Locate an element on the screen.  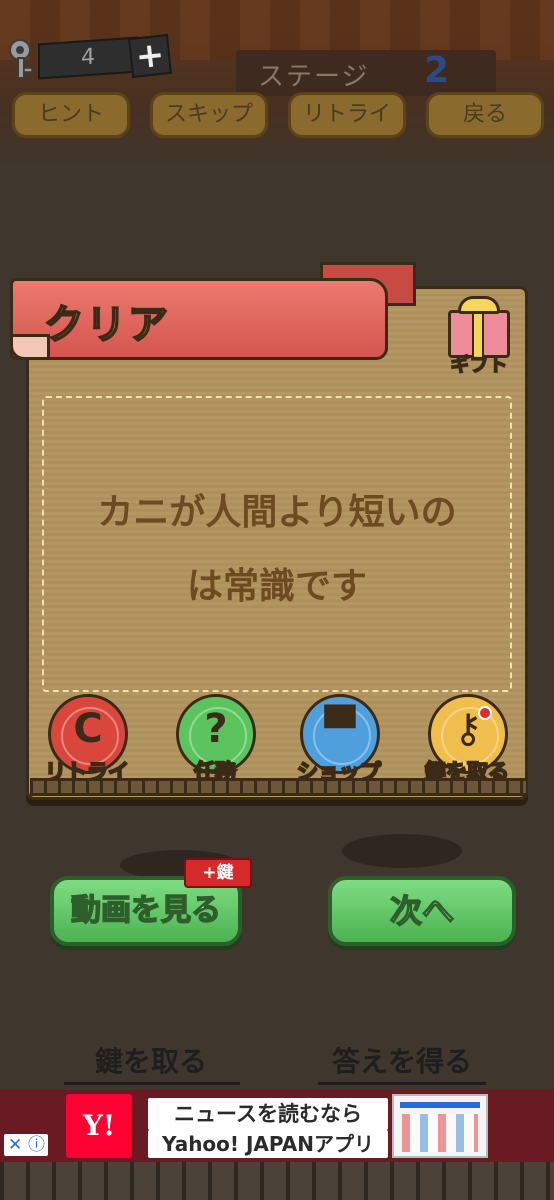
key-count: 4 is located at coordinates (88, 58).